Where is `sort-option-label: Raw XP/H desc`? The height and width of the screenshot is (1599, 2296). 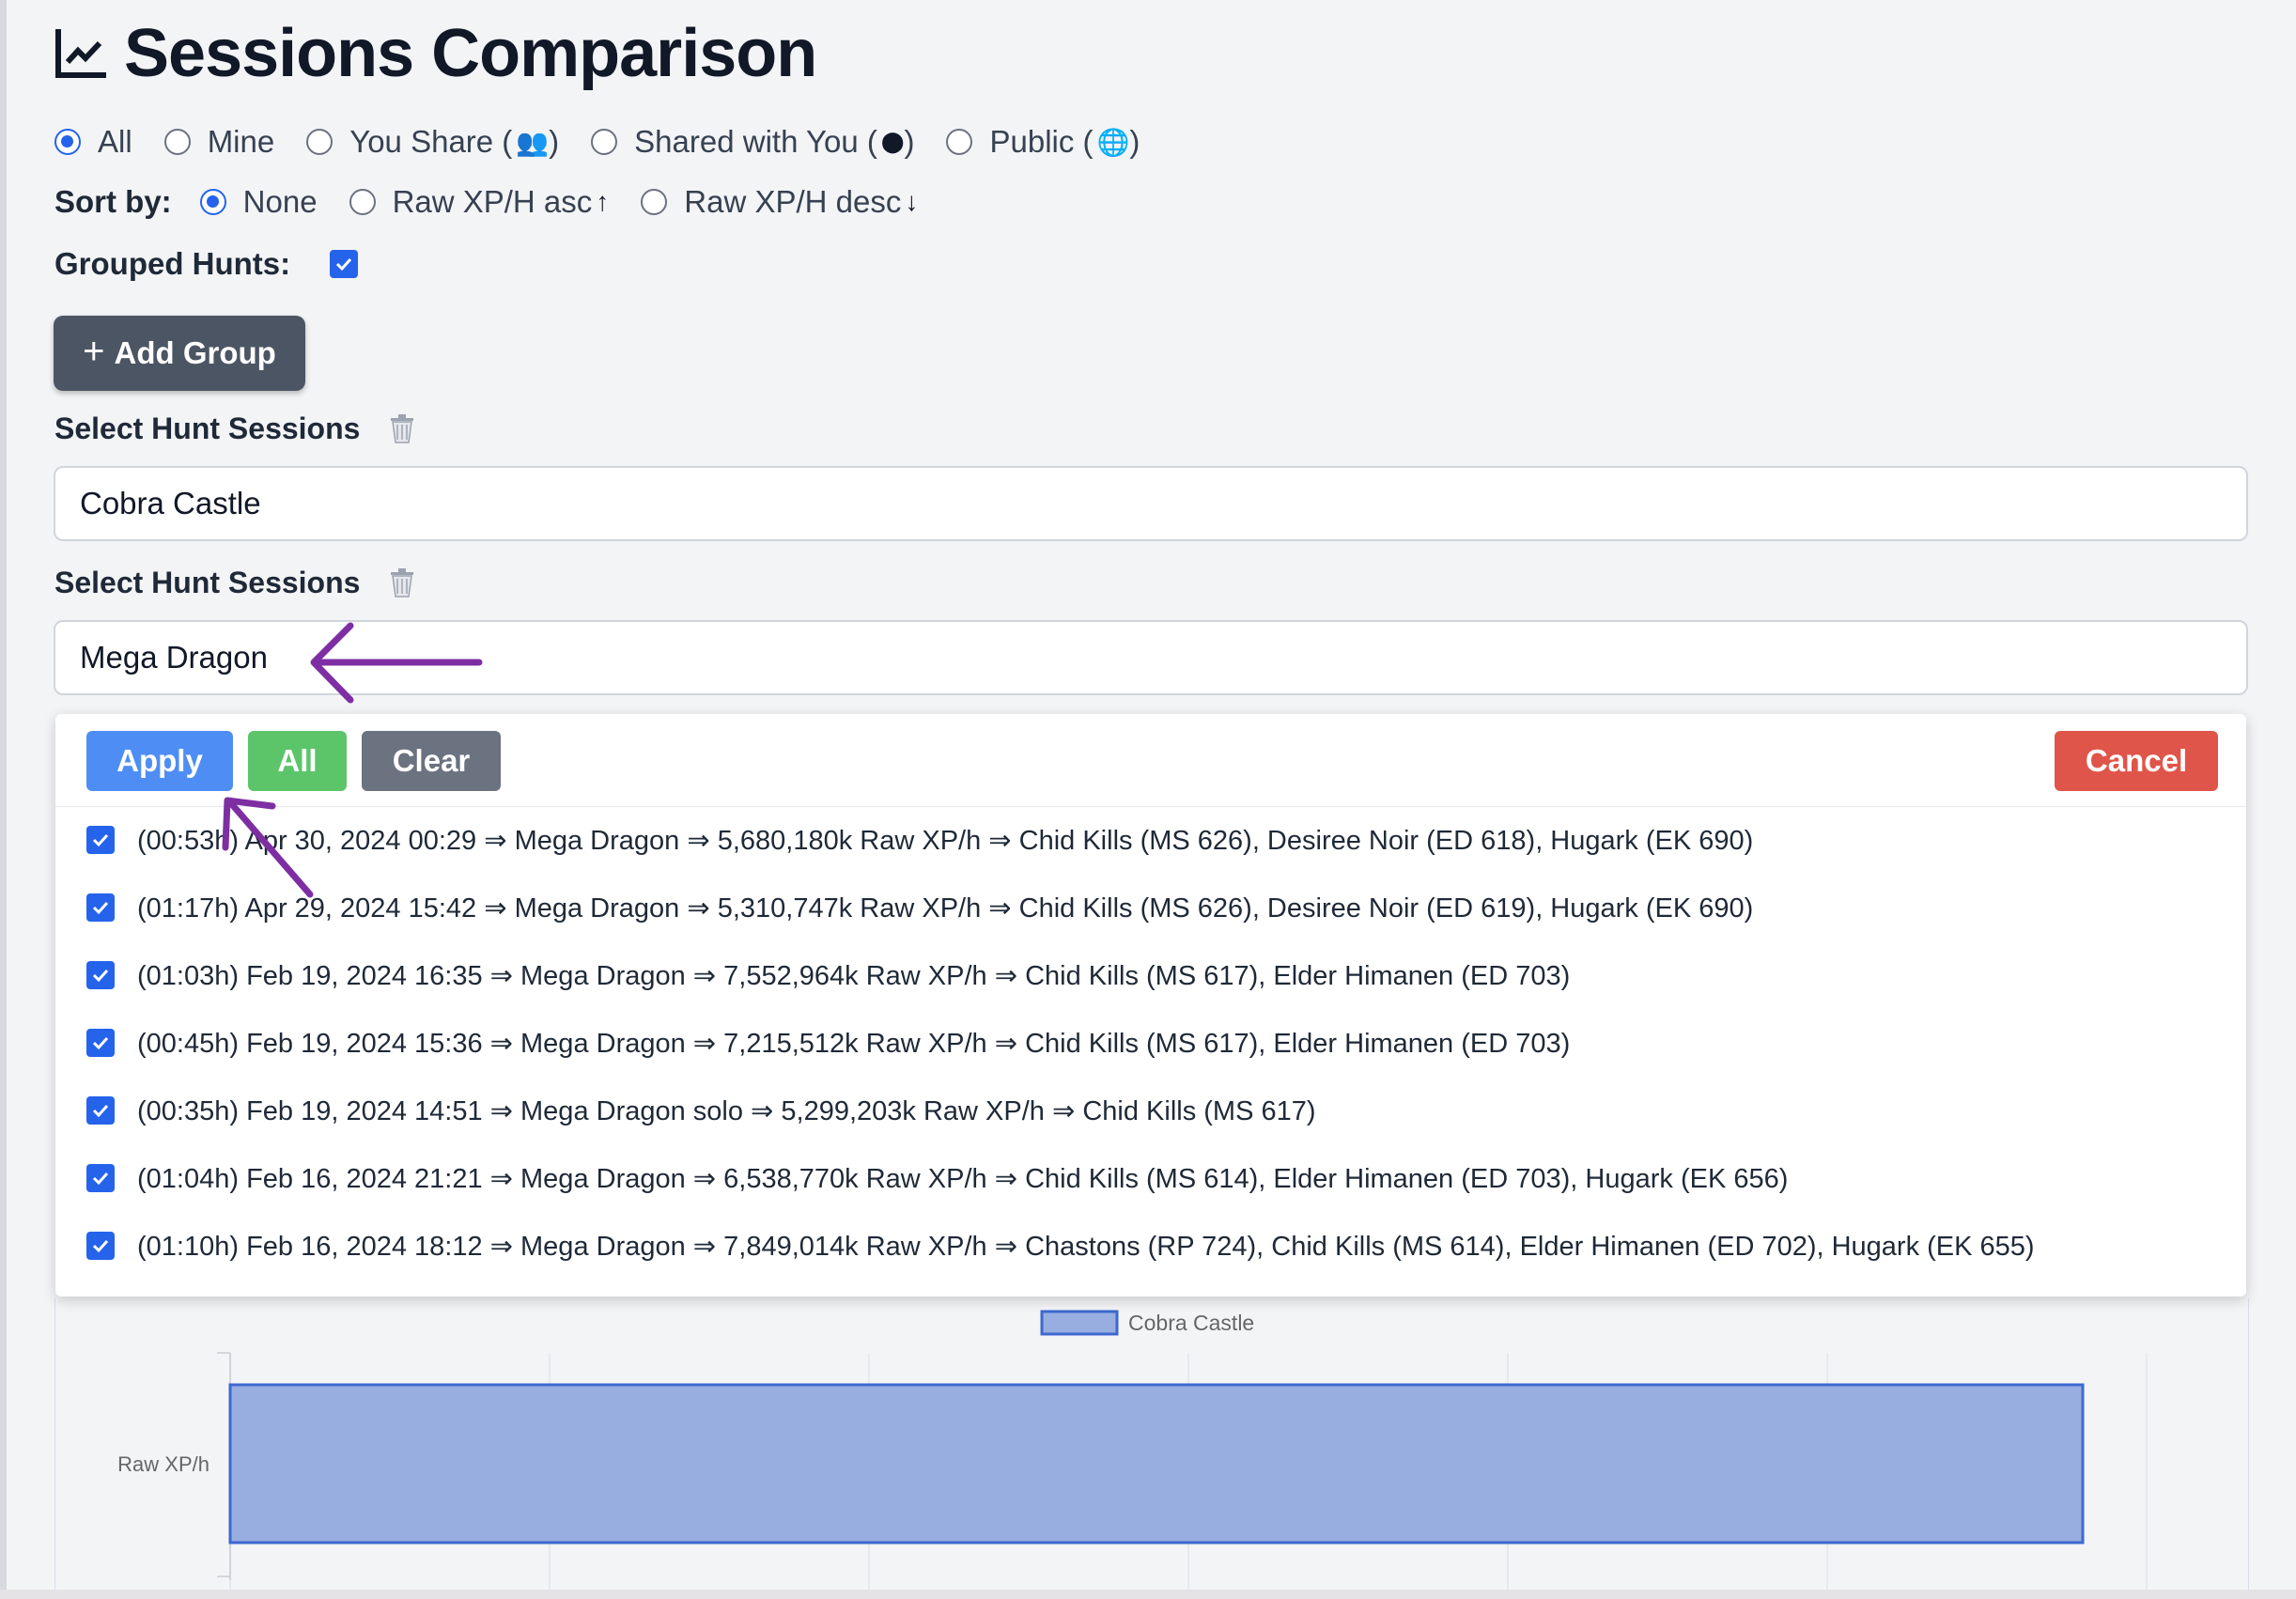 sort-option-label: Raw XP/H desc is located at coordinates (793, 201).